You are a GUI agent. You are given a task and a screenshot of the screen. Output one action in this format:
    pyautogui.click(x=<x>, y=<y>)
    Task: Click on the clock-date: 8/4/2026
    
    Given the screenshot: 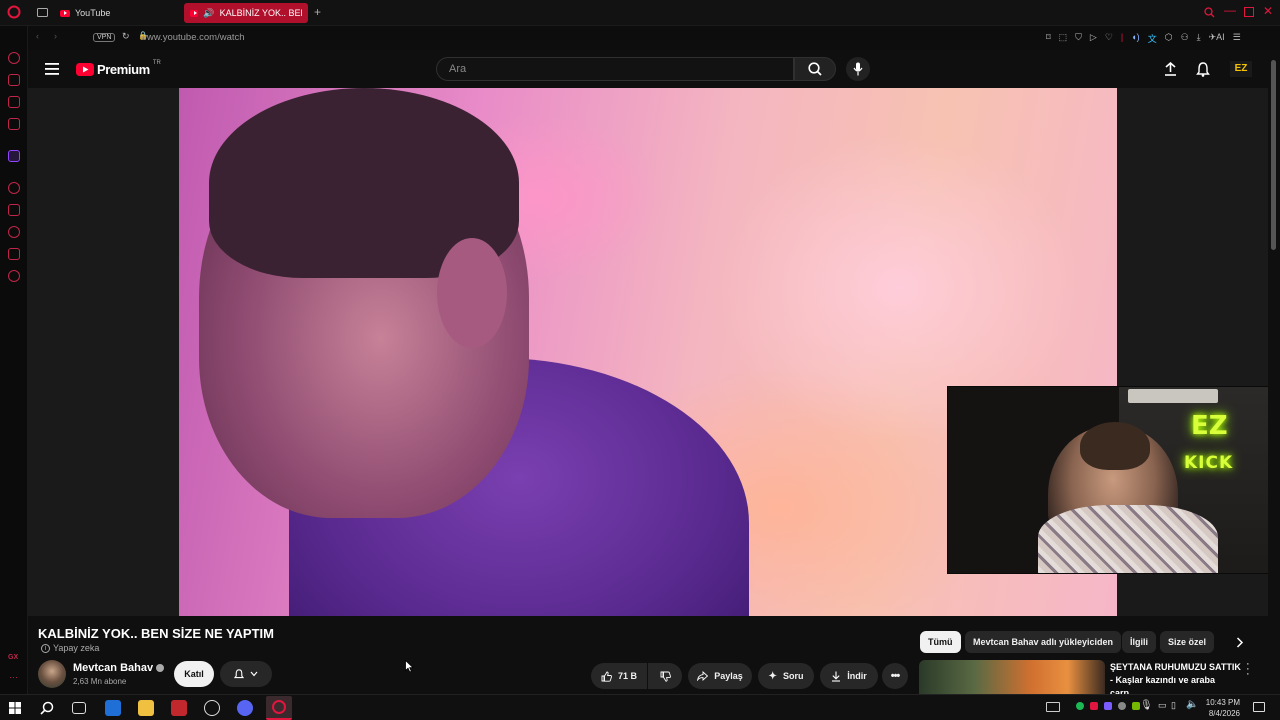 What is the action you would take?
    pyautogui.click(x=1224, y=713)
    